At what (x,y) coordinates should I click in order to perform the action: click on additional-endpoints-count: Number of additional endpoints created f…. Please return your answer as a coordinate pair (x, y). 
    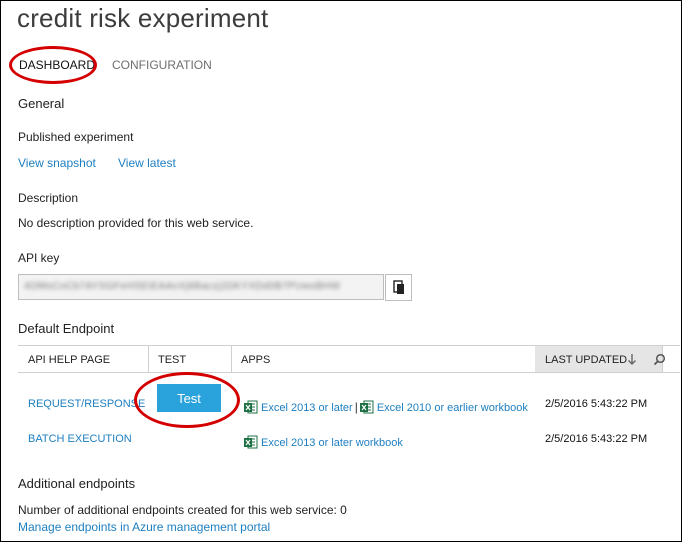
    Looking at the image, I should click on (182, 510).